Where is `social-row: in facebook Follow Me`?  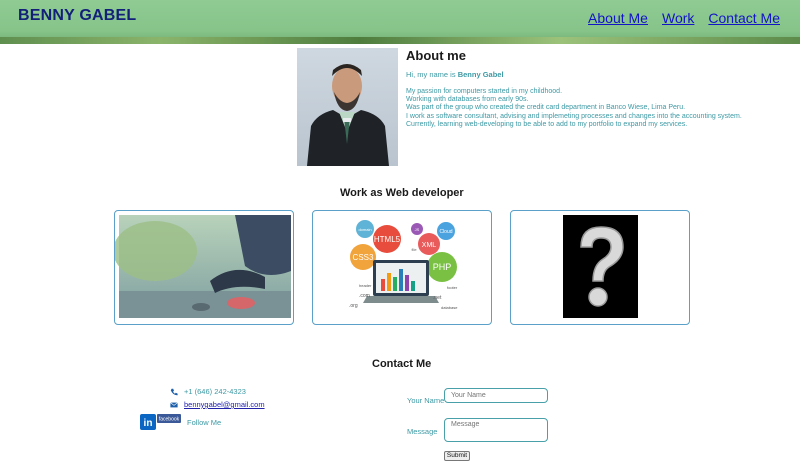
social-row: in facebook Follow Me is located at coordinates (180, 422).